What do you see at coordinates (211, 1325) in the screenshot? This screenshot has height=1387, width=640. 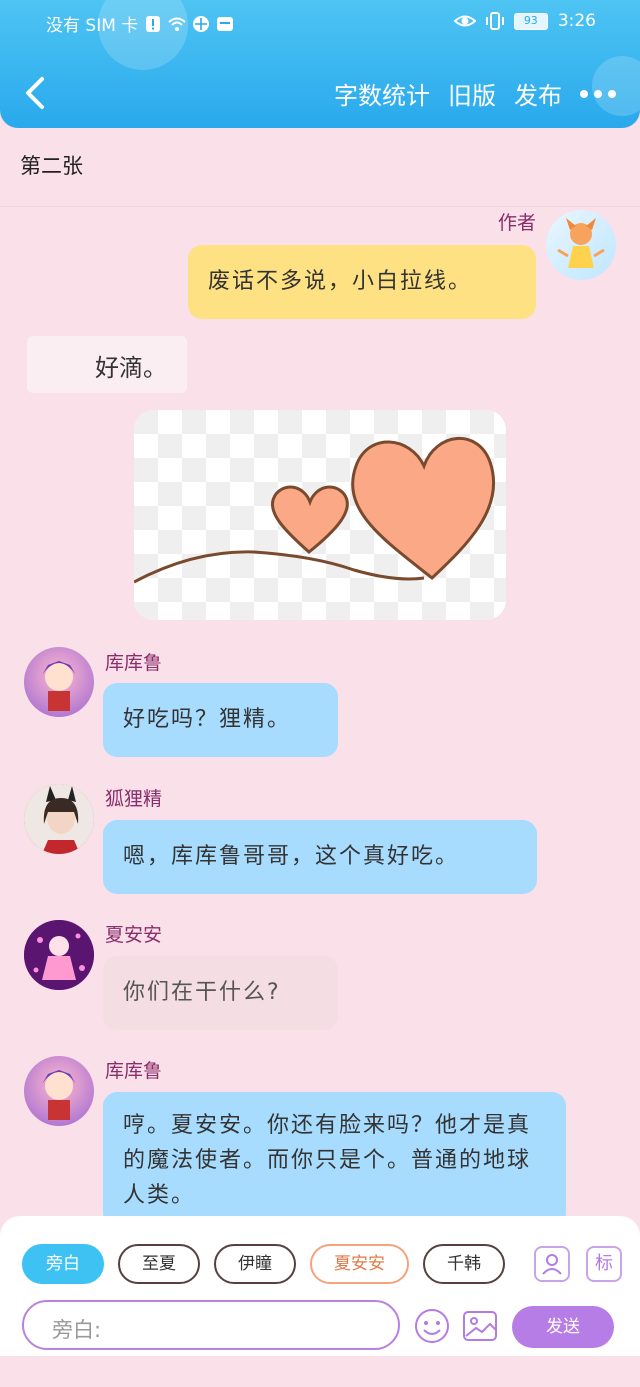 I see `message-input: 旁白:` at bounding box center [211, 1325].